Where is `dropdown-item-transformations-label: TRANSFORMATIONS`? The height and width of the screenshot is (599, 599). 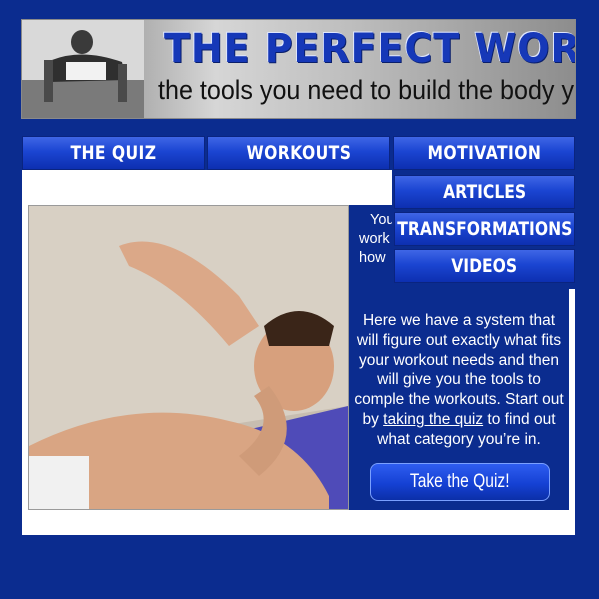 dropdown-item-transformations-label: TRANSFORMATIONS is located at coordinates (484, 229).